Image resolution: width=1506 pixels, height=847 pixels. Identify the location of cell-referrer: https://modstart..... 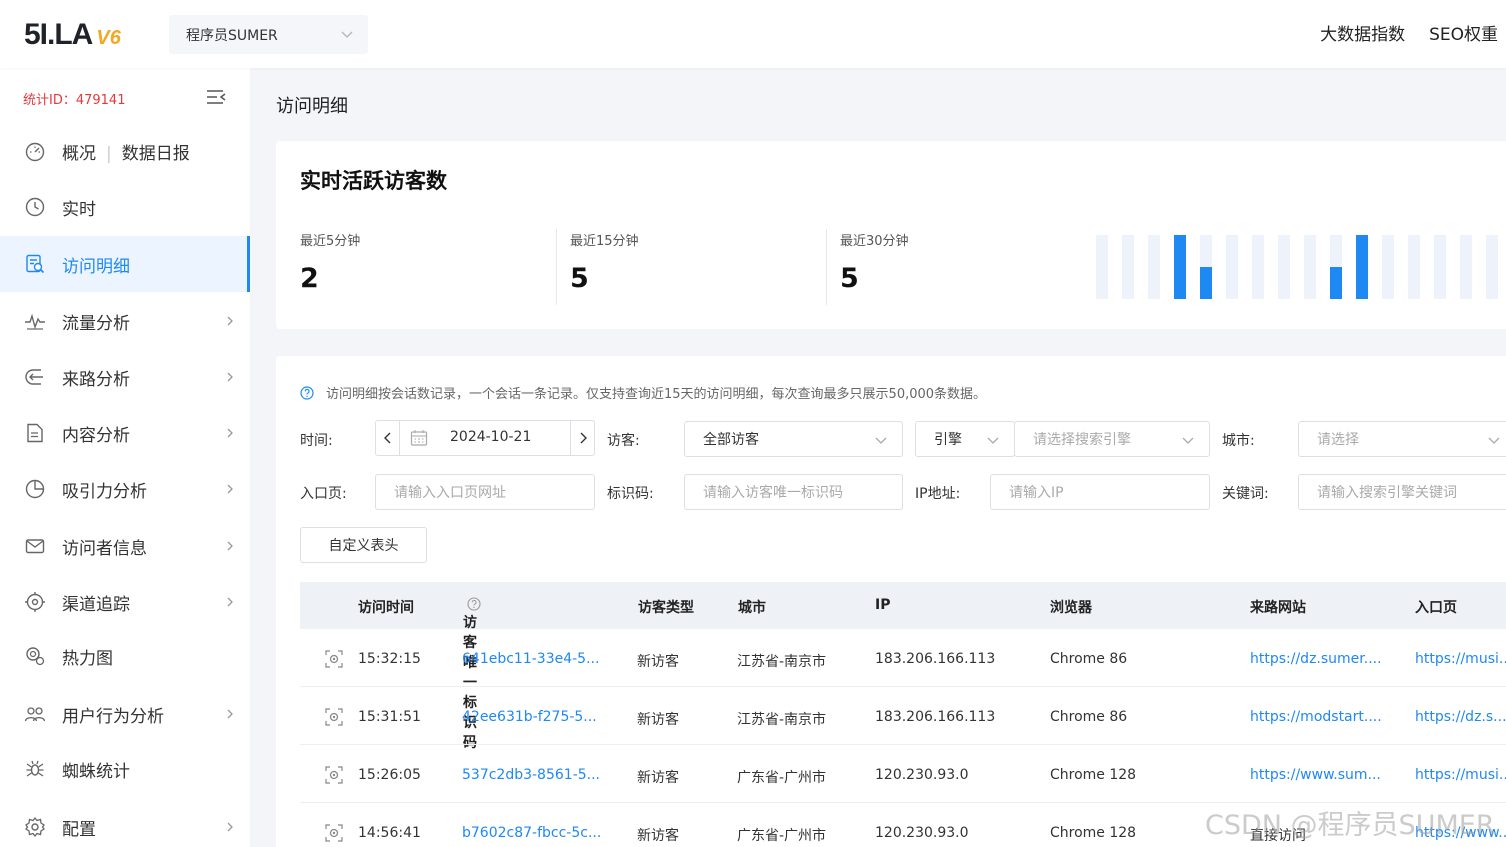
(1316, 717).